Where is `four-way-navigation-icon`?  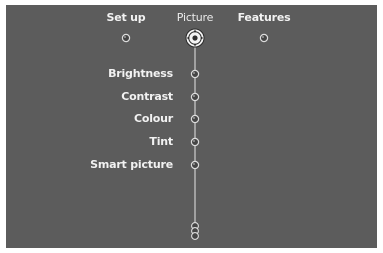
four-way-navigation-icon is located at coordinates (195, 38).